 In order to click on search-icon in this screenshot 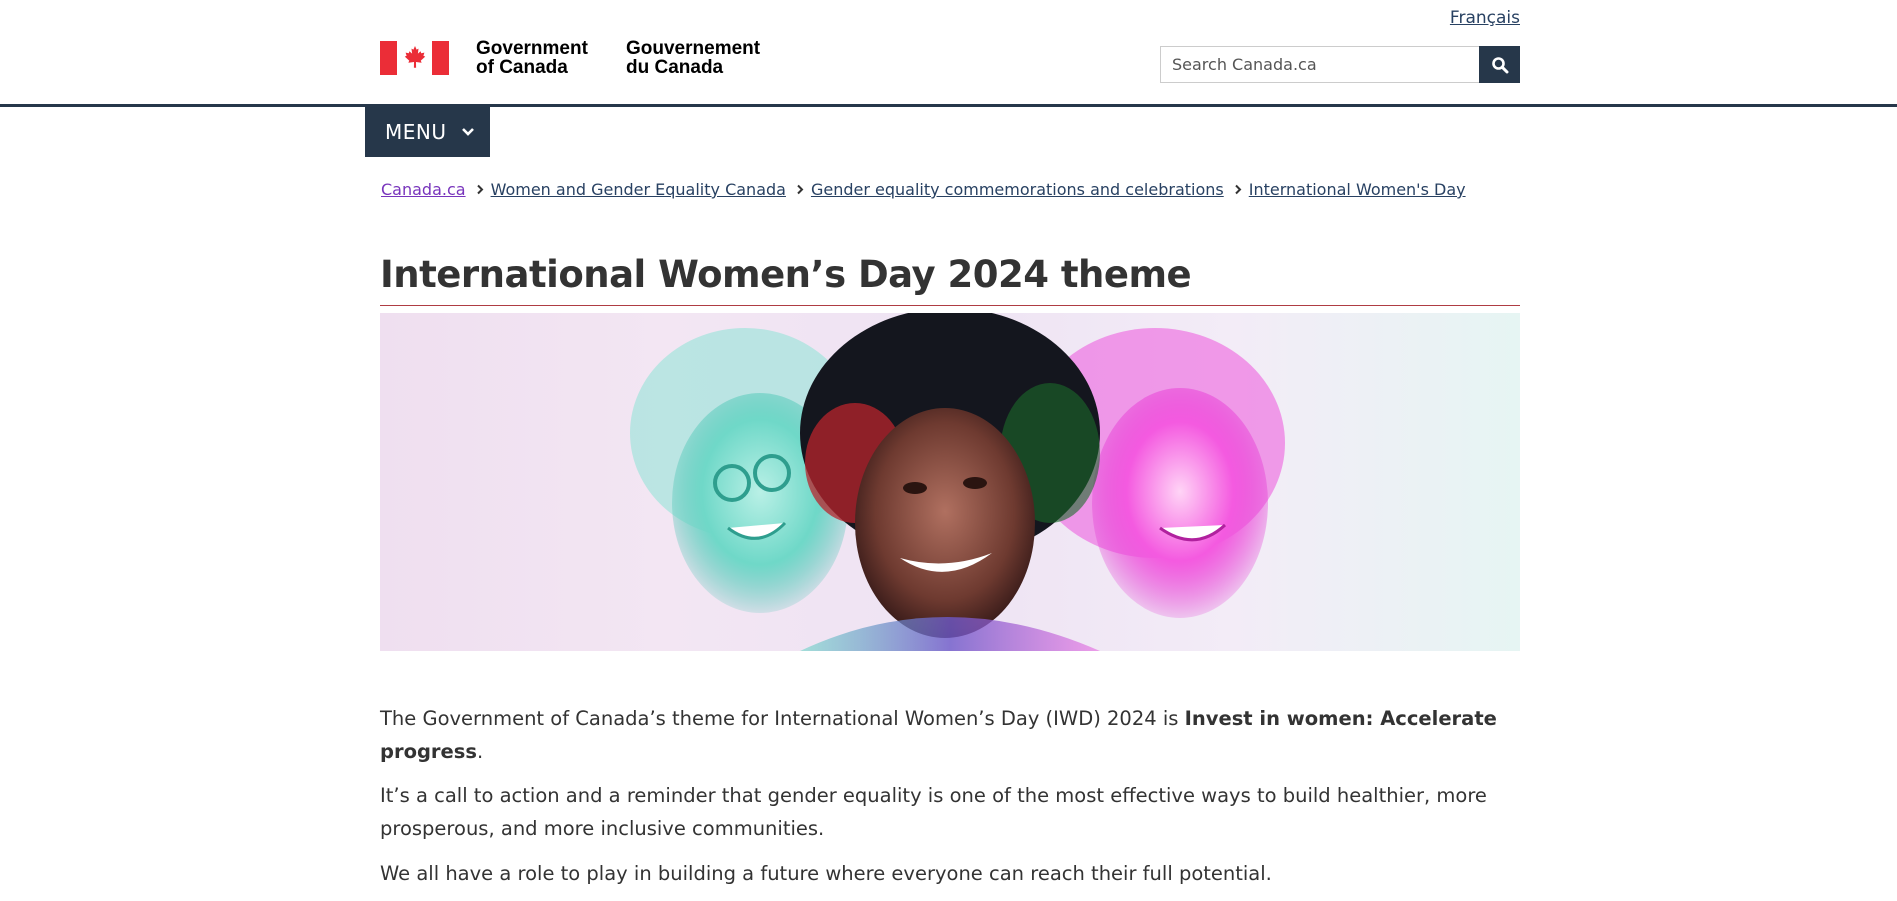, I will do `click(1499, 64)`.